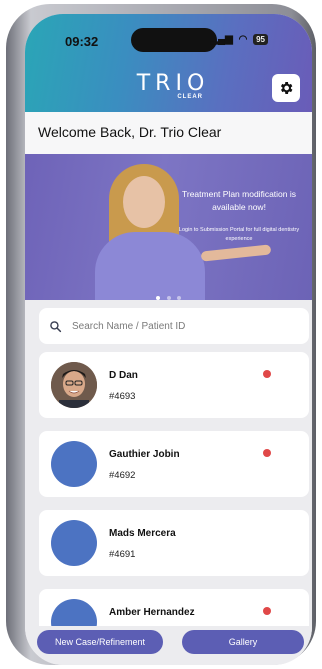  I want to click on patient-id: #4693, so click(122, 396).